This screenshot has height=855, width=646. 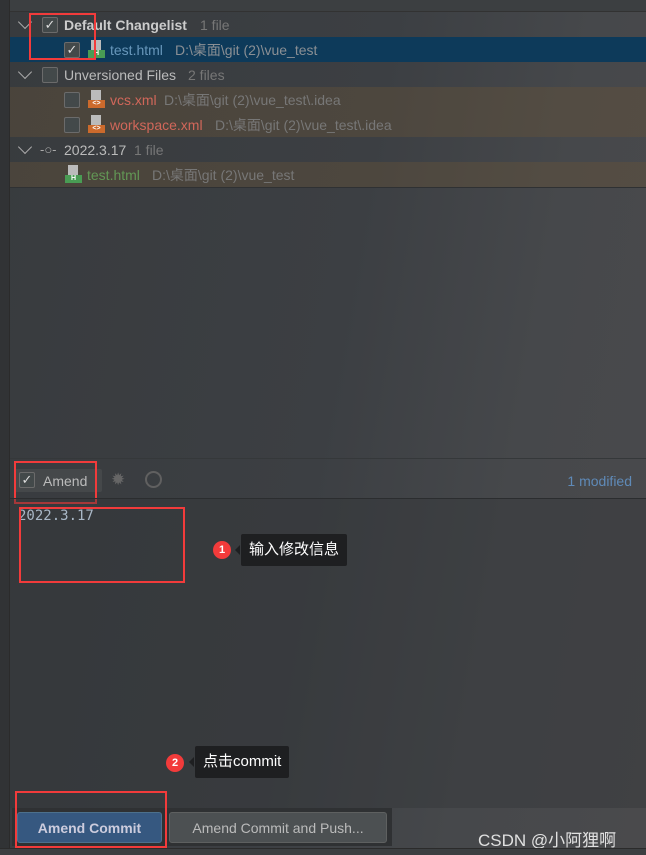 What do you see at coordinates (599, 481) in the screenshot?
I see `modified-count: 1 modified` at bounding box center [599, 481].